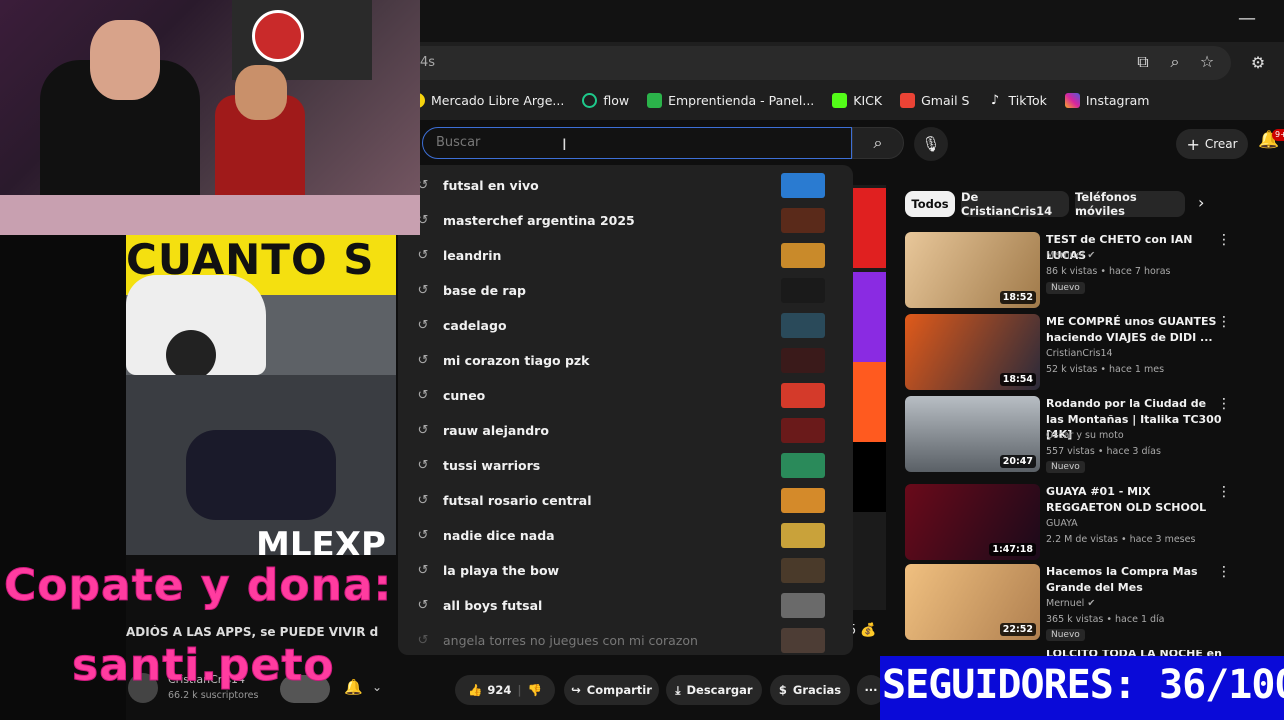  Describe the element at coordinates (458, 142) in the screenshot. I see `search-placeholder: Buscar` at that location.